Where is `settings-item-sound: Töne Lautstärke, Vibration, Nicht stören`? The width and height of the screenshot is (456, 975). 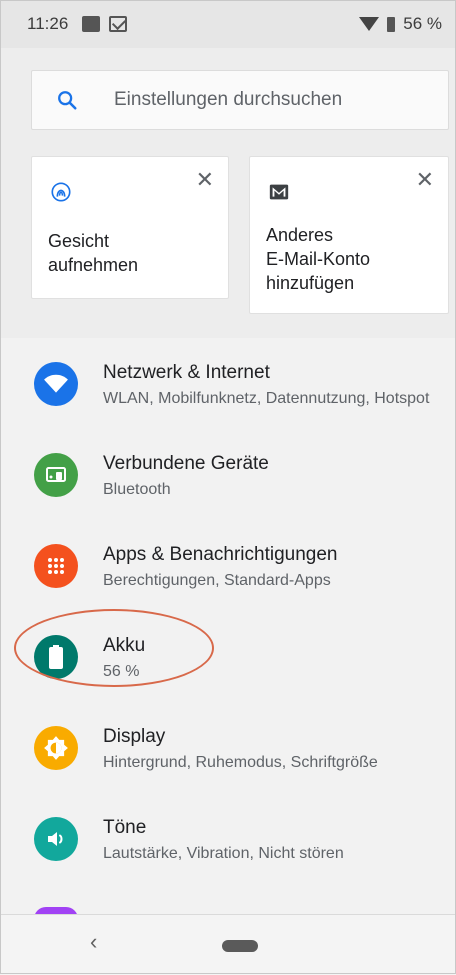
settings-item-sound: Töne Lautstärke, Vibration, Nicht stören is located at coordinates (228, 840).